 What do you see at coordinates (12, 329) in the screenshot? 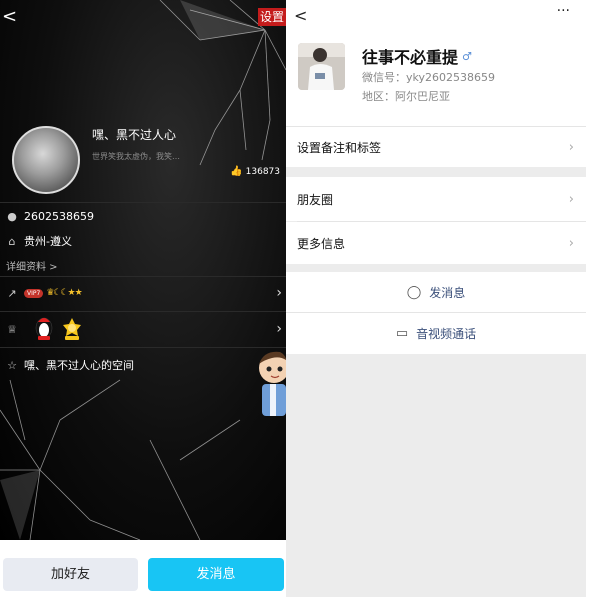
I see `medal-icon: ♕` at bounding box center [12, 329].